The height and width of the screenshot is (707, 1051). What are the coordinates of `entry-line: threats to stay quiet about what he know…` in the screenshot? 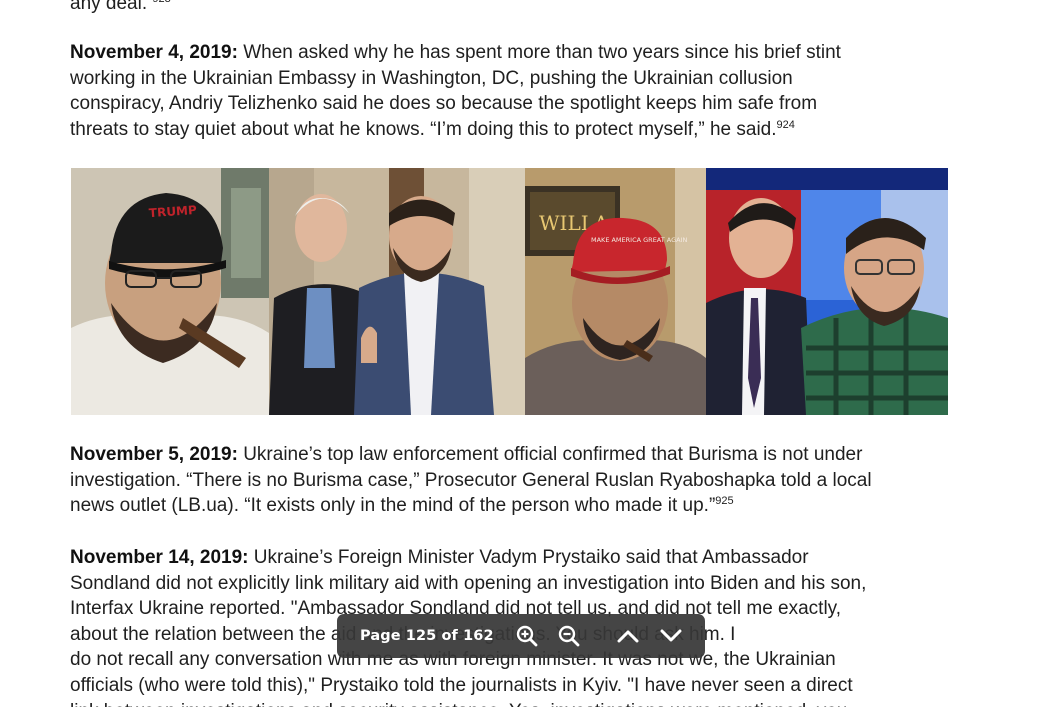 It's located at (423, 129).